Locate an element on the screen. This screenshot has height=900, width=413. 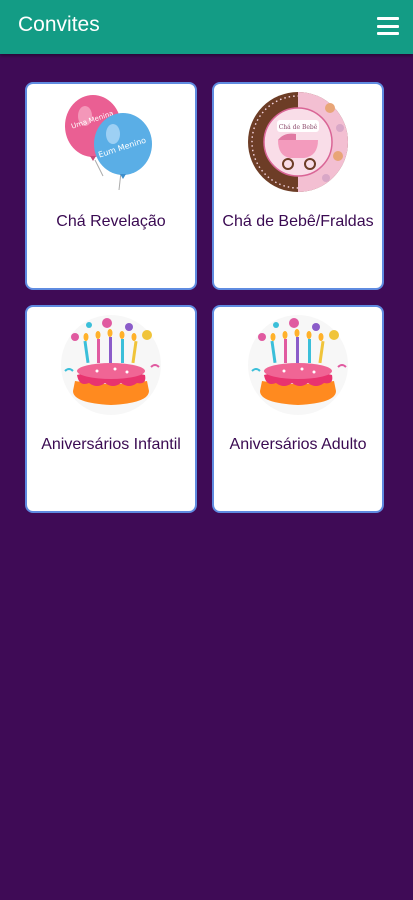
category-card-aniversarios-infantil: Aniversários Infantil is located at coordinates (111, 409).